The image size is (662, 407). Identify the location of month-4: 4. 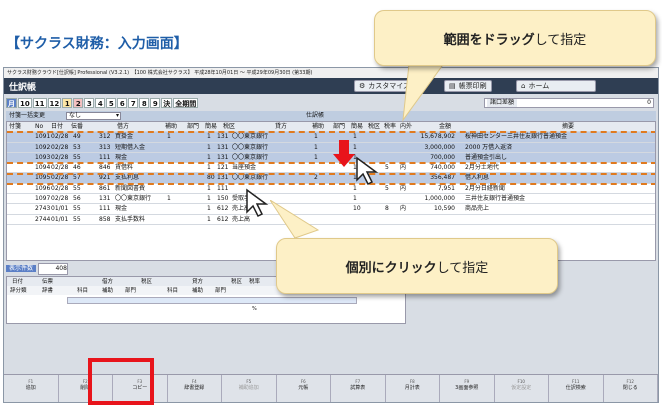
(100, 103).